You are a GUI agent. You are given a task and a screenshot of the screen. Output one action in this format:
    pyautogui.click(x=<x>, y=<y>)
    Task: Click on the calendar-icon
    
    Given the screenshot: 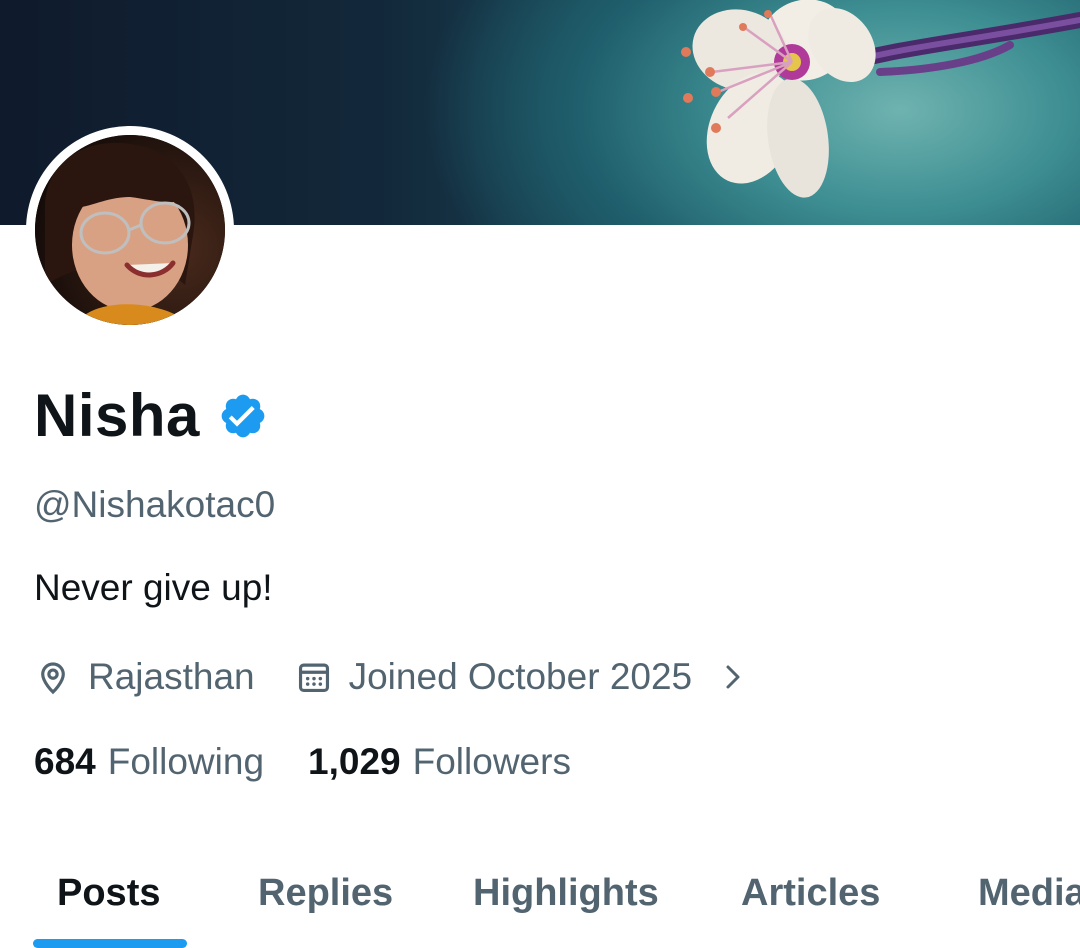 What is the action you would take?
    pyautogui.click(x=313, y=678)
    